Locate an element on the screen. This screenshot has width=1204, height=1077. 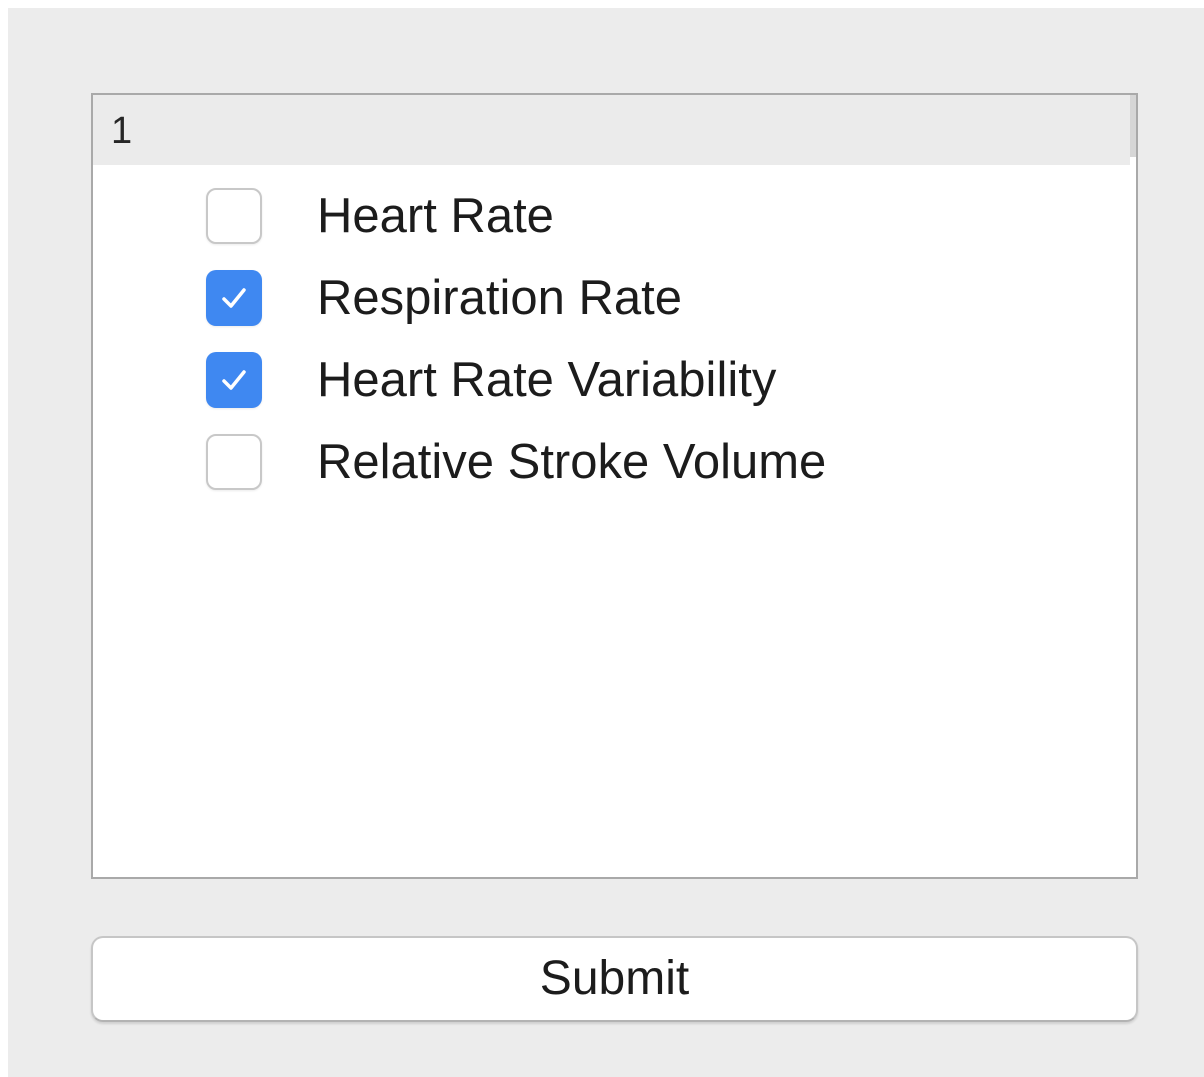
respiration-rate-checkbox is located at coordinates (234, 298).